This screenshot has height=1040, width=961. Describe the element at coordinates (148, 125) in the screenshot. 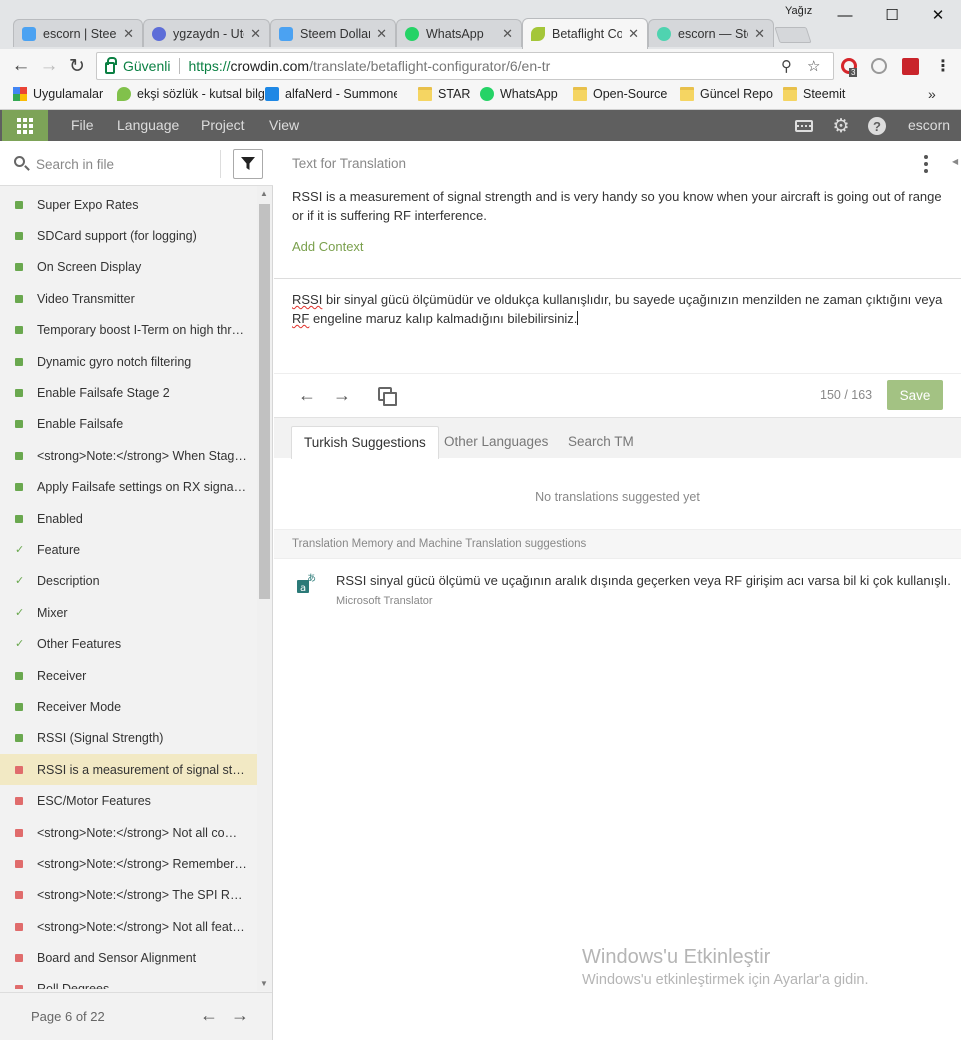

I see `menu-language: Language` at that location.